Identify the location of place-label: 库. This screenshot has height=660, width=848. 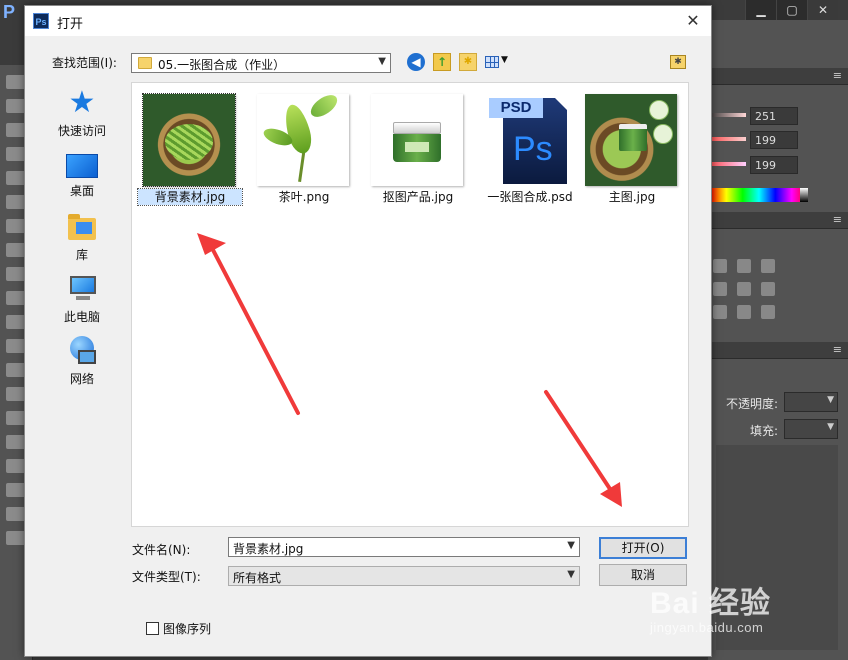
(81, 255).